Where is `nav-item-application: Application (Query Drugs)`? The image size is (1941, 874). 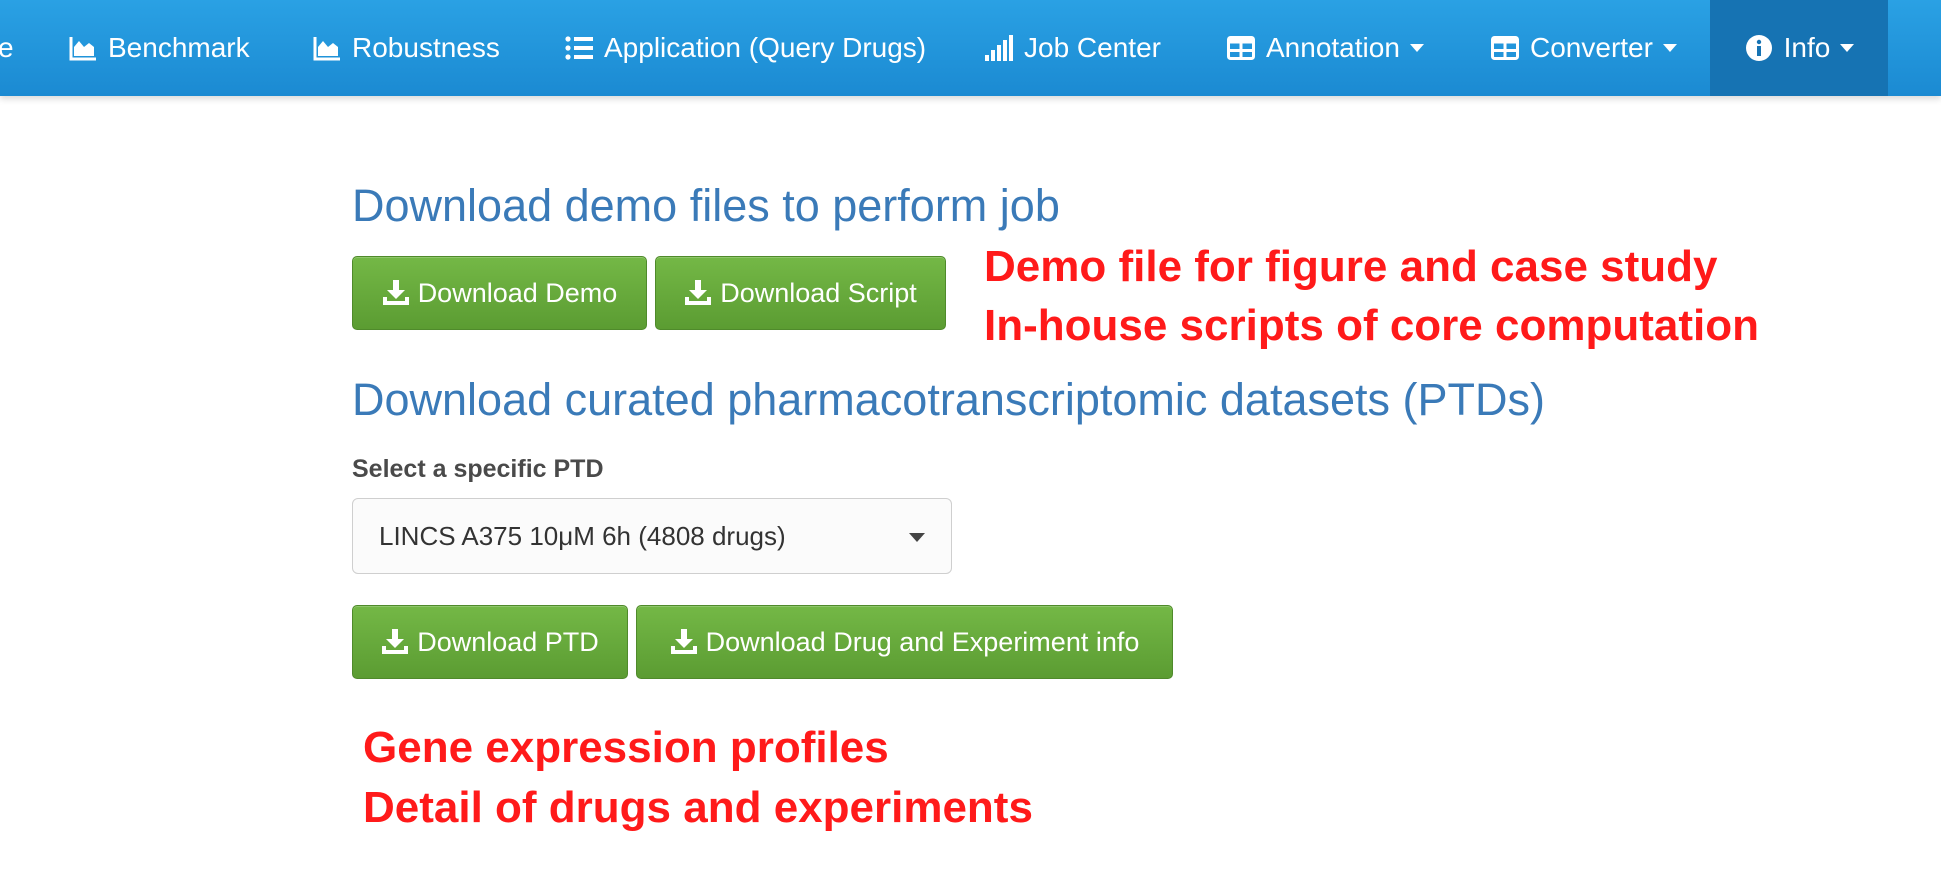 nav-item-application: Application (Query Drugs) is located at coordinates (745, 48).